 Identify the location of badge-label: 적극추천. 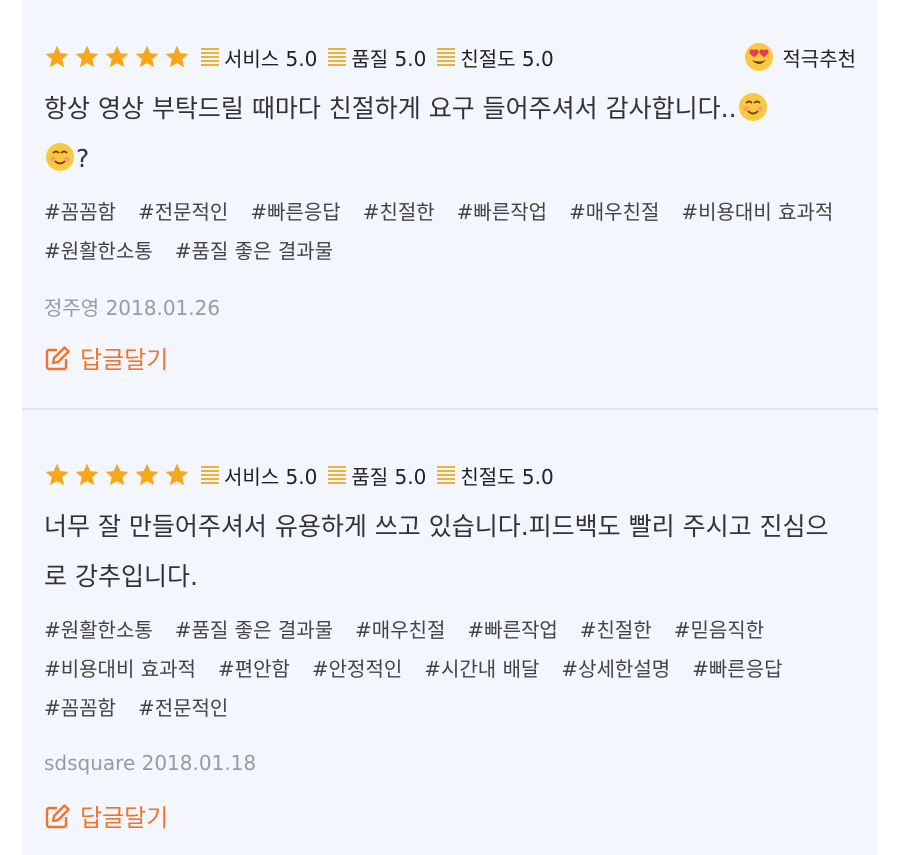
(819, 58).